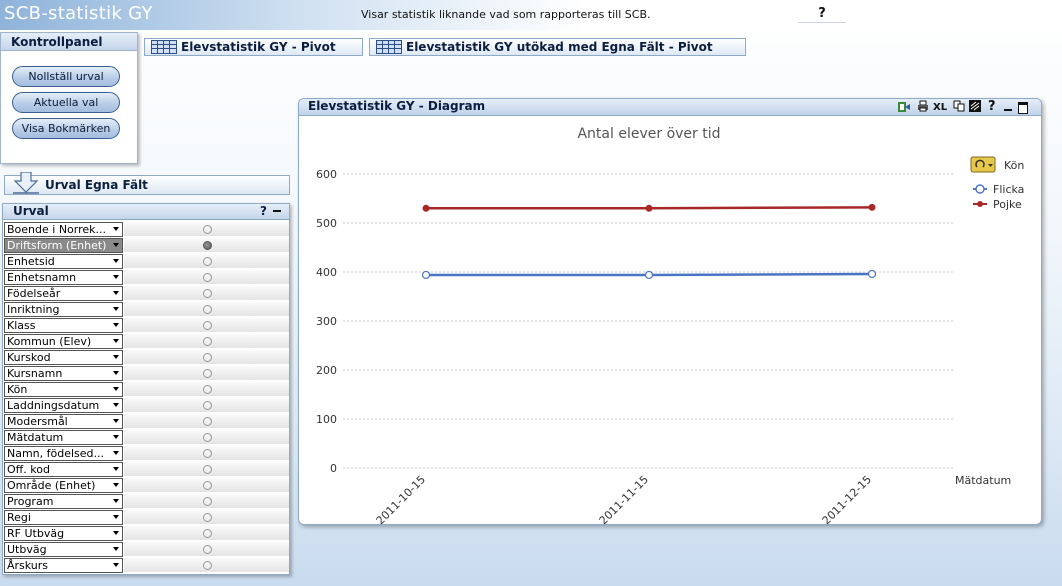 This screenshot has height=586, width=1062. Describe the element at coordinates (66, 128) in the screenshot. I see `visa-bokmarken-button: Visa Bokmärken` at that location.